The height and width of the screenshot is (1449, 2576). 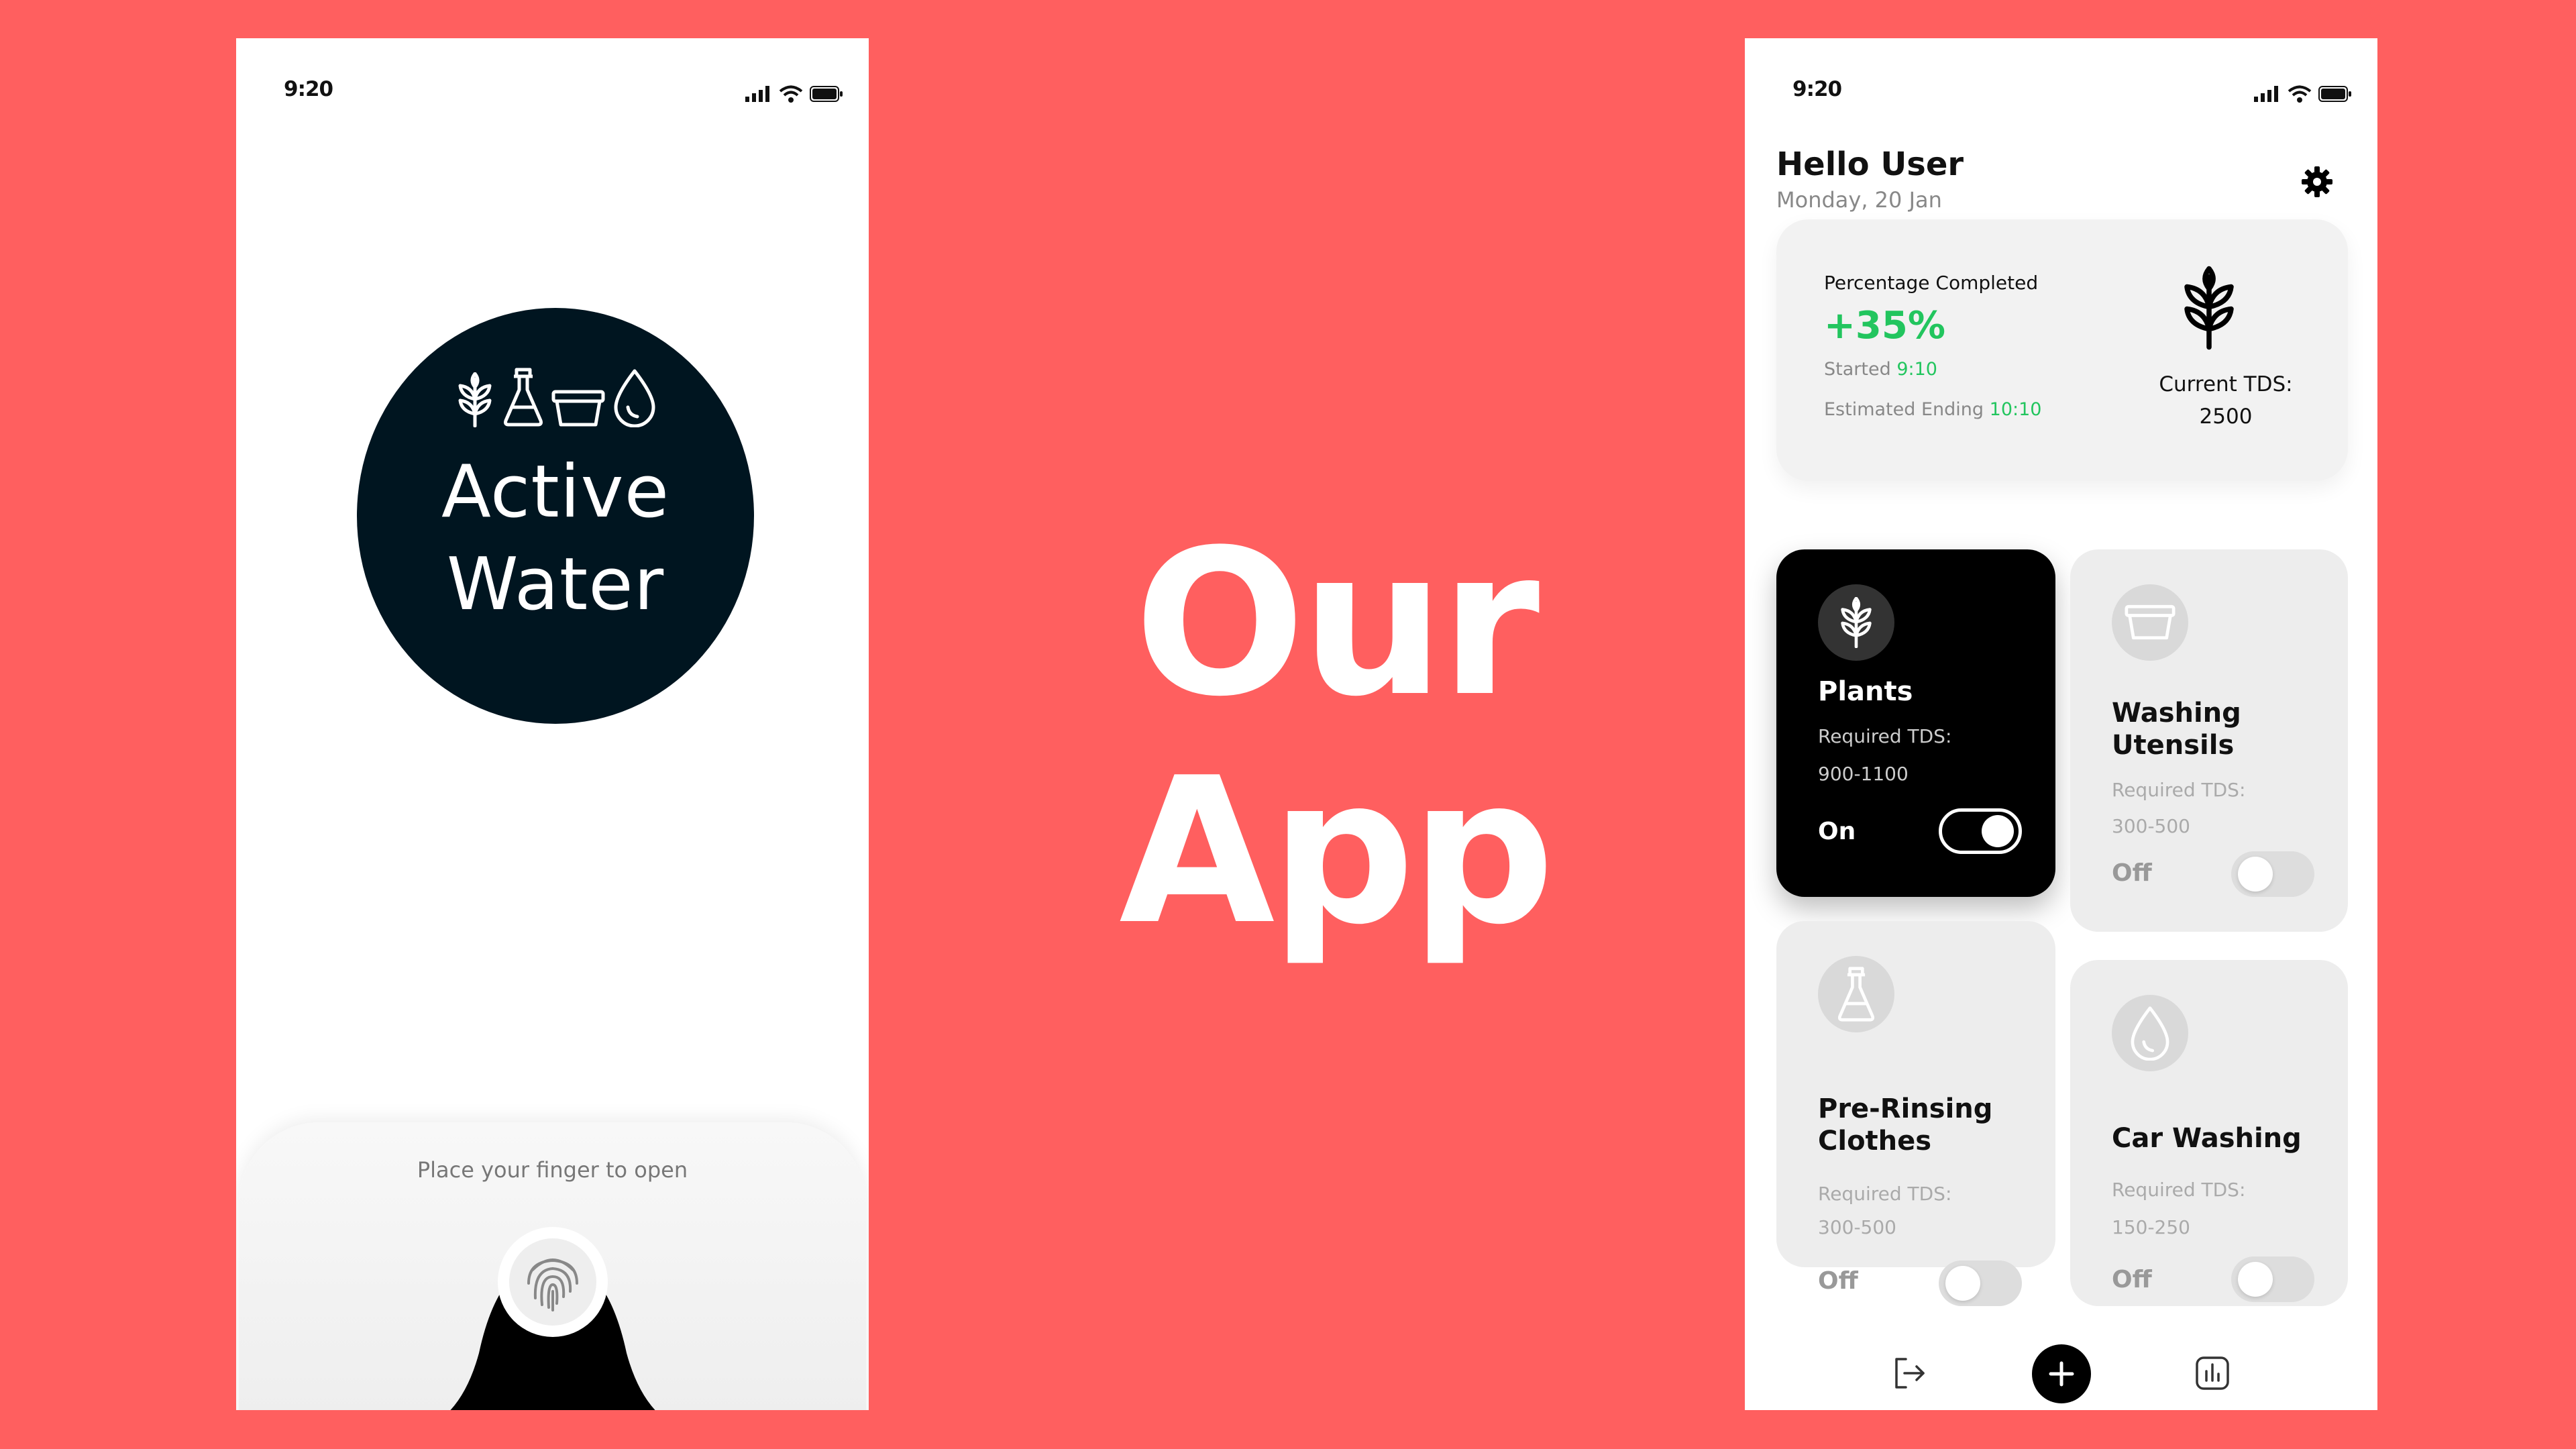 I want to click on tile-required-value: 150-250, so click(x=2151, y=1227).